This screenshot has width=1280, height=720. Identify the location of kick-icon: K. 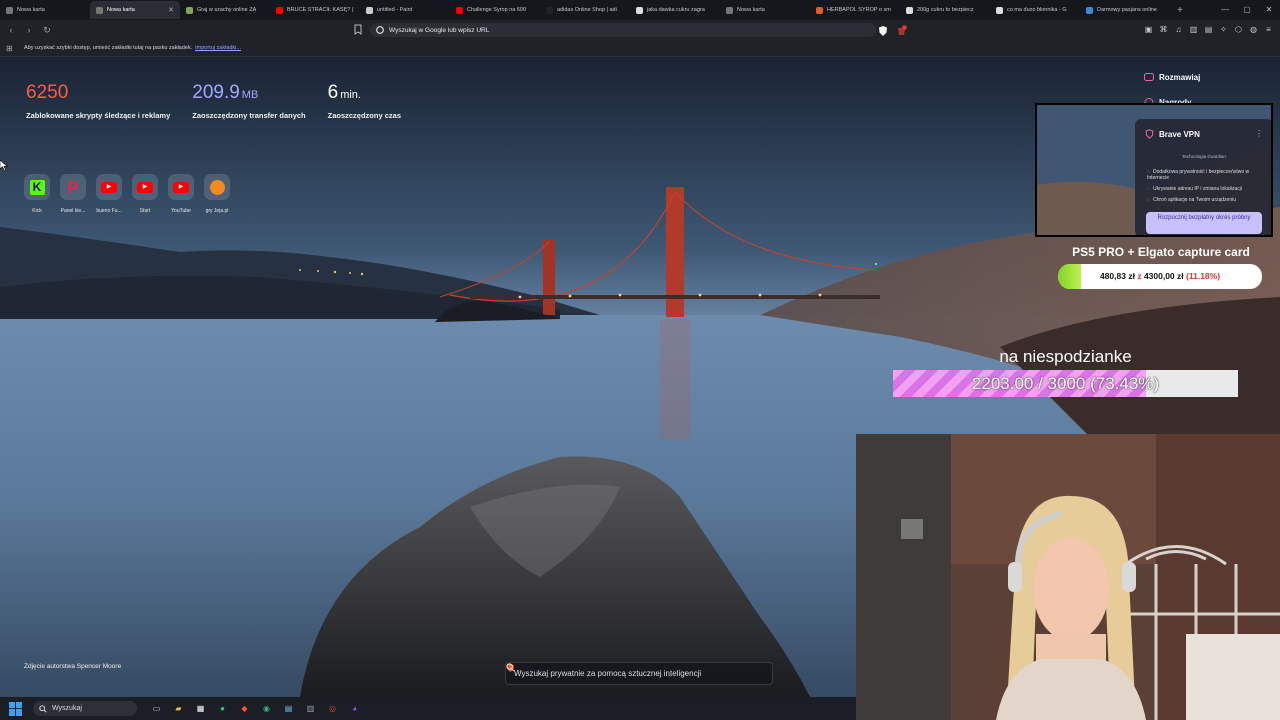
(37, 187).